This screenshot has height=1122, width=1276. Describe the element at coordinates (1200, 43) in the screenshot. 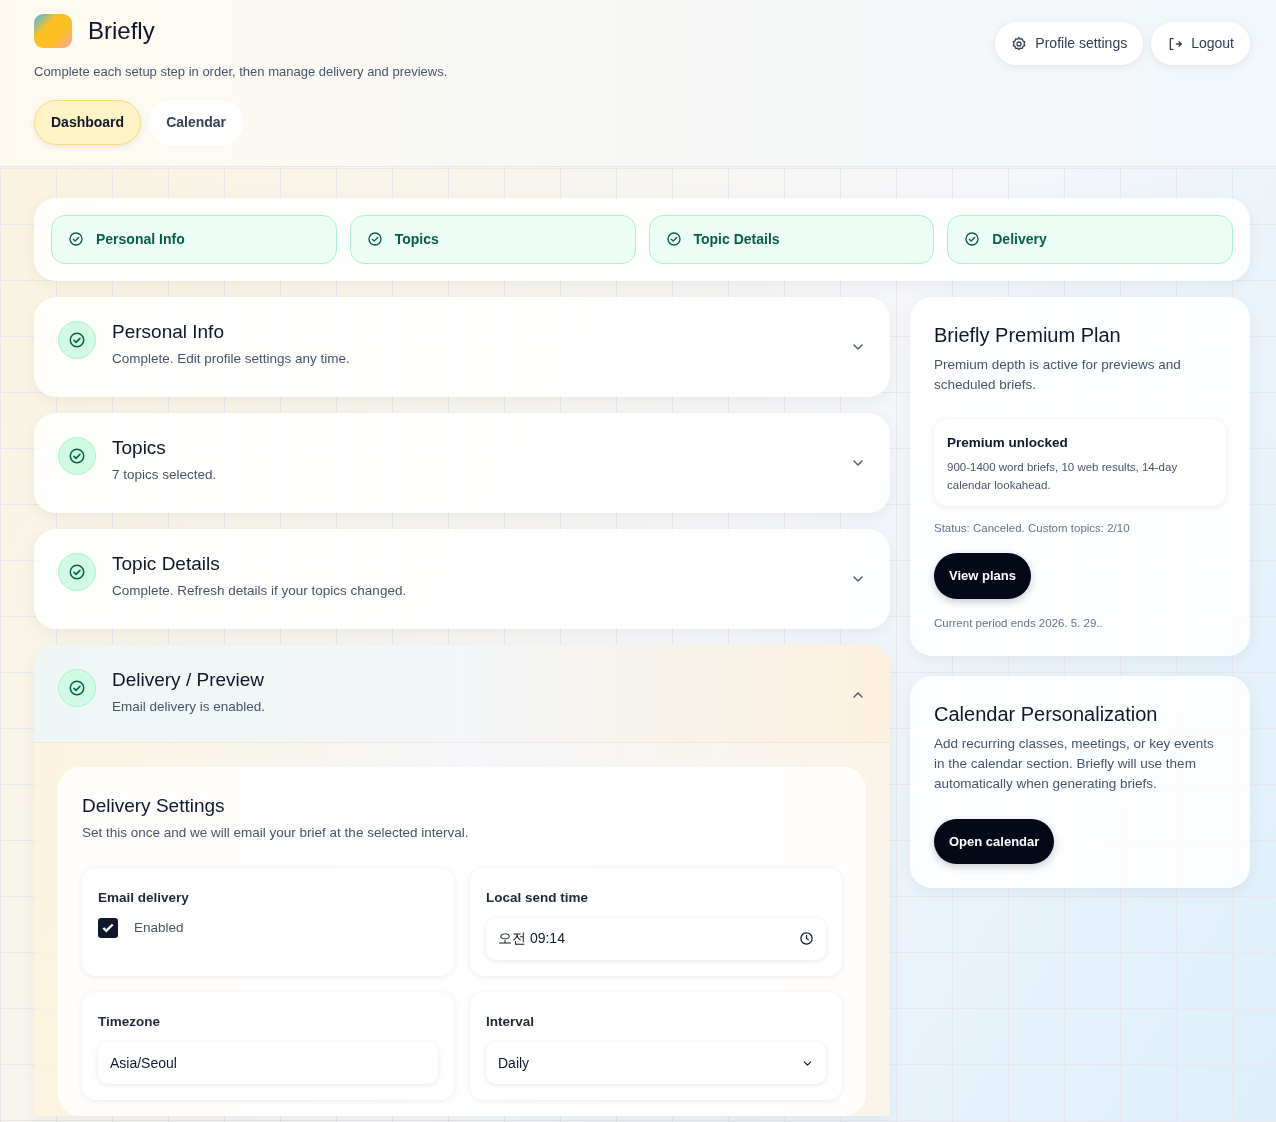

I see `logout-button: Logout` at that location.